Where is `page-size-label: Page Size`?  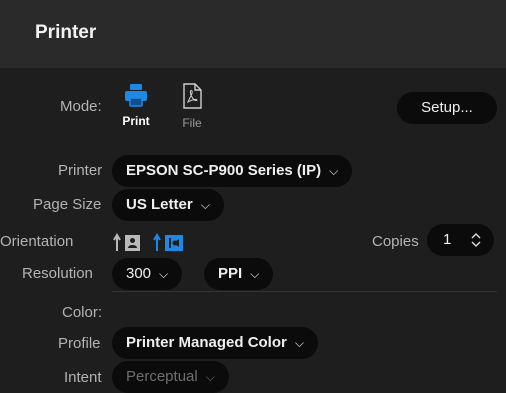 page-size-label: Page Size is located at coordinates (67, 204).